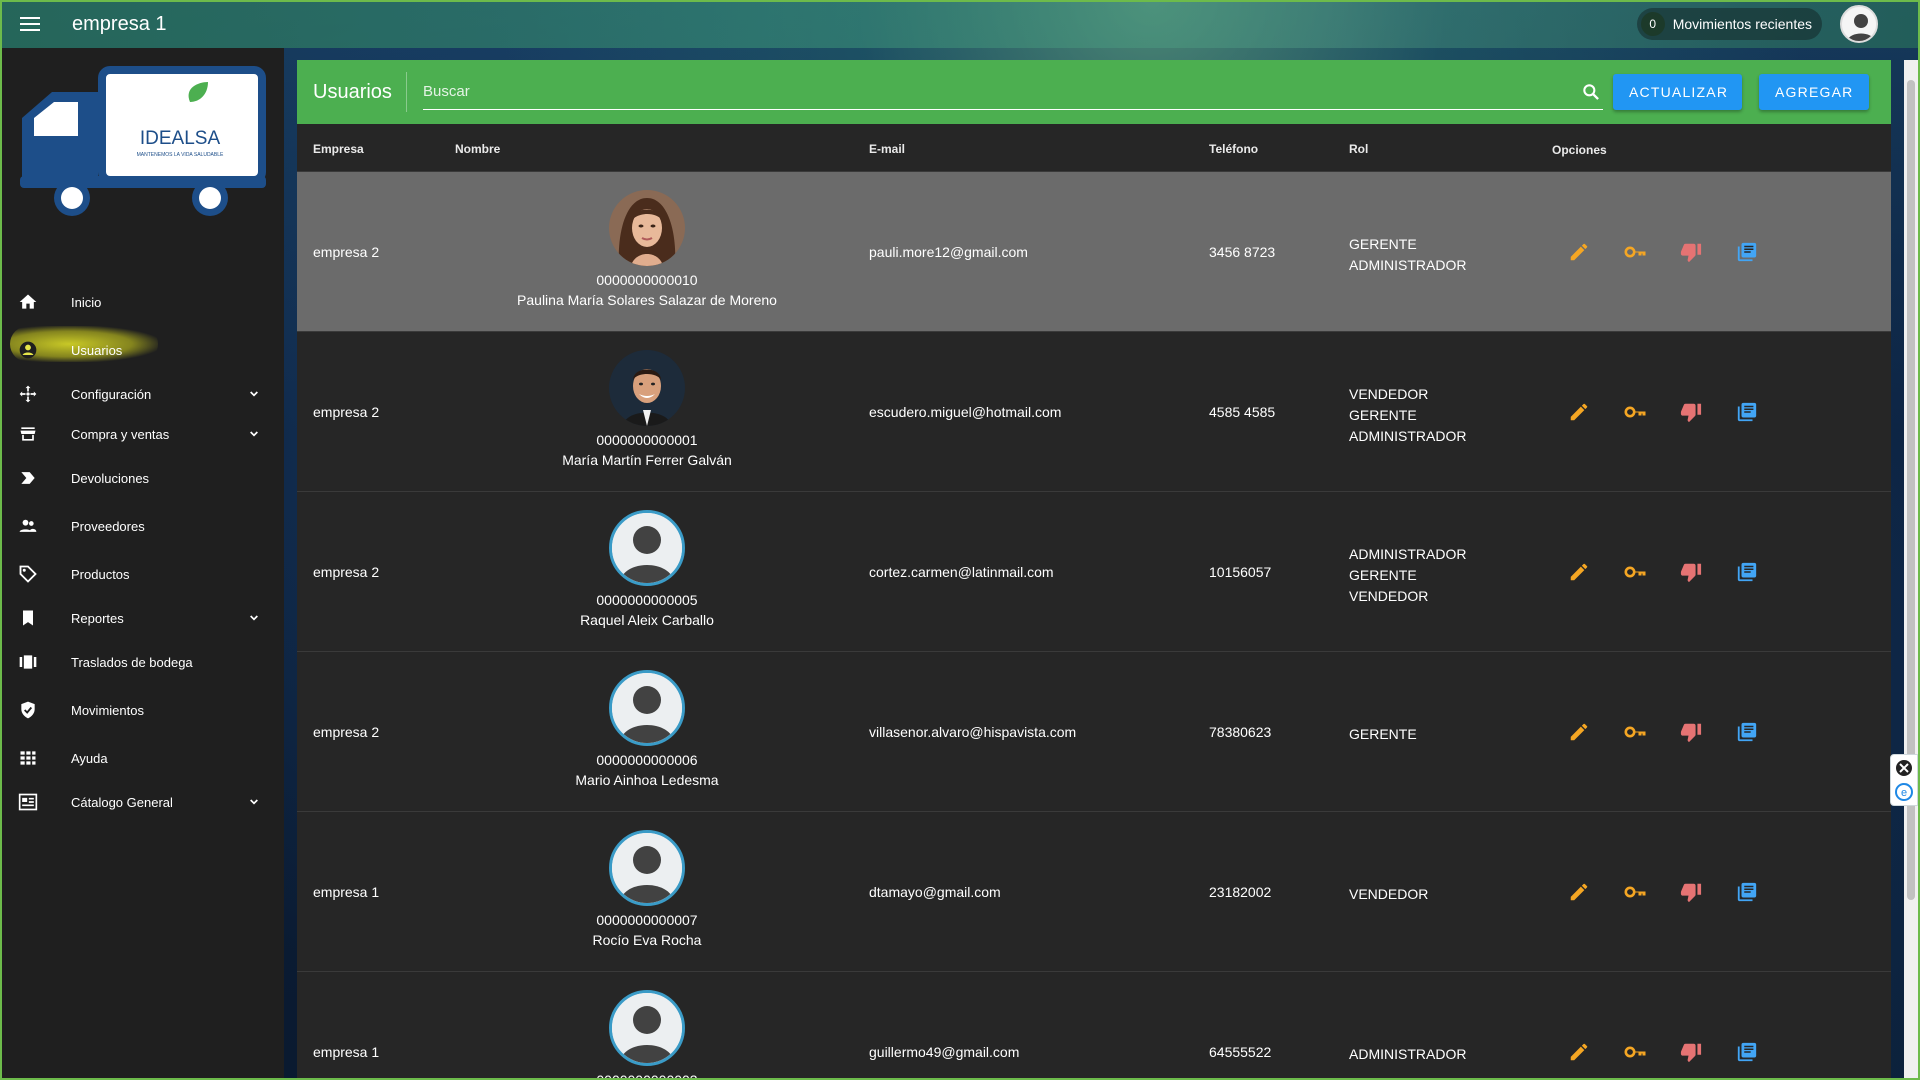  Describe the element at coordinates (887, 149) in the screenshot. I see `column-header-email: E-mail` at that location.